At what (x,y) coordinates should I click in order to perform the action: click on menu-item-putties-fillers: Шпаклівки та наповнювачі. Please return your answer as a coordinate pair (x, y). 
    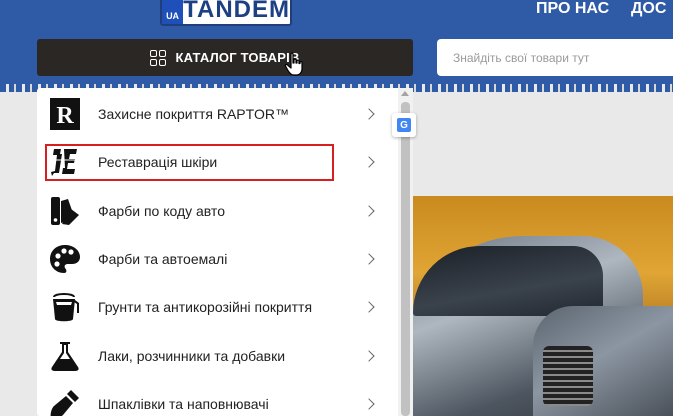
    Looking at the image, I should click on (225, 398).